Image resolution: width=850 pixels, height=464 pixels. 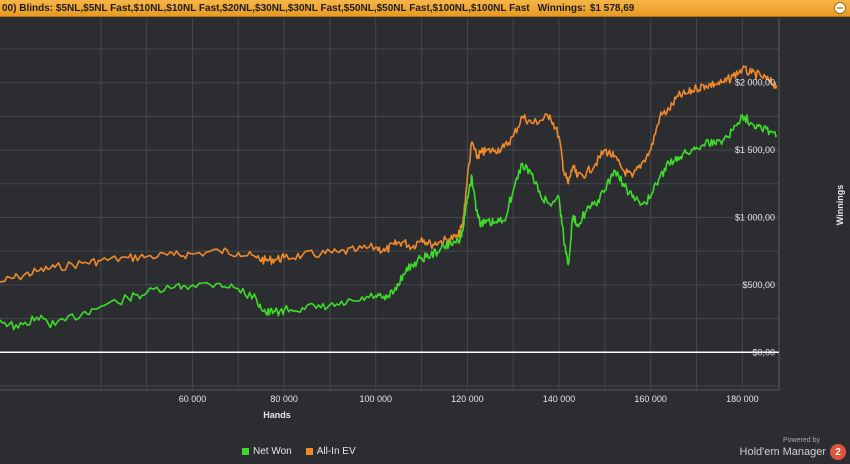 I want to click on x-tick-label: 140 000, so click(x=559, y=399).